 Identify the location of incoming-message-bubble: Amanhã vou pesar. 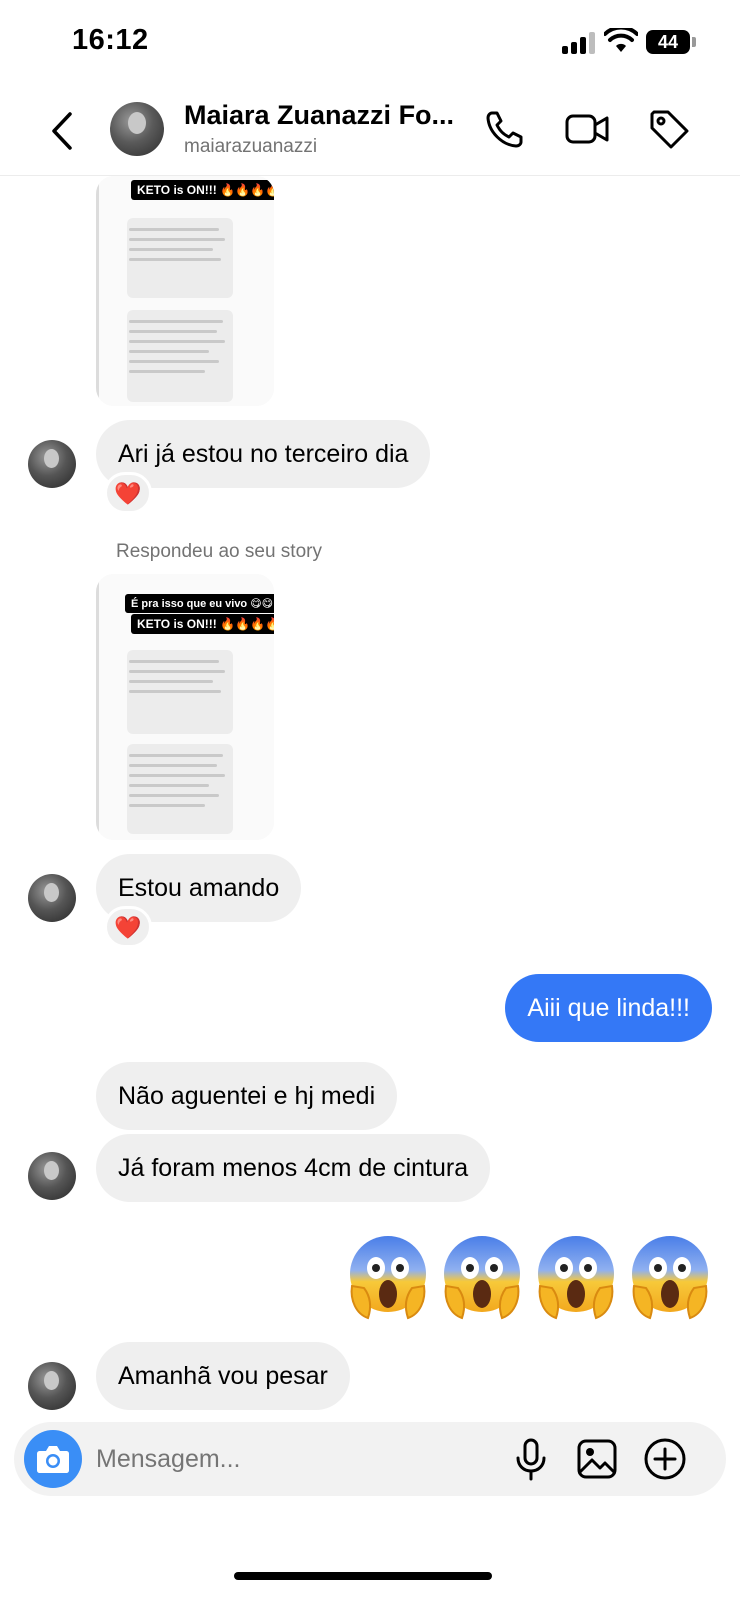
(223, 1376).